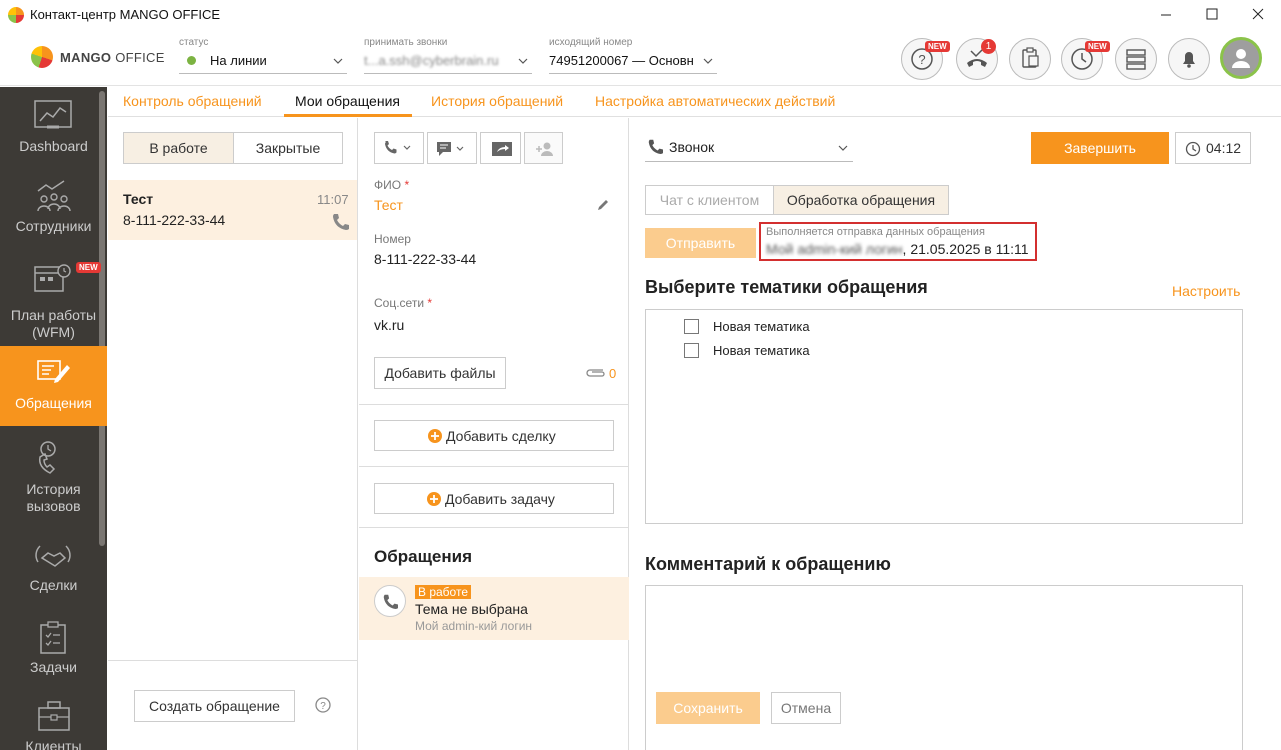 The image size is (1281, 750). What do you see at coordinates (47, 457) in the screenshot?
I see `call-history-icon` at bounding box center [47, 457].